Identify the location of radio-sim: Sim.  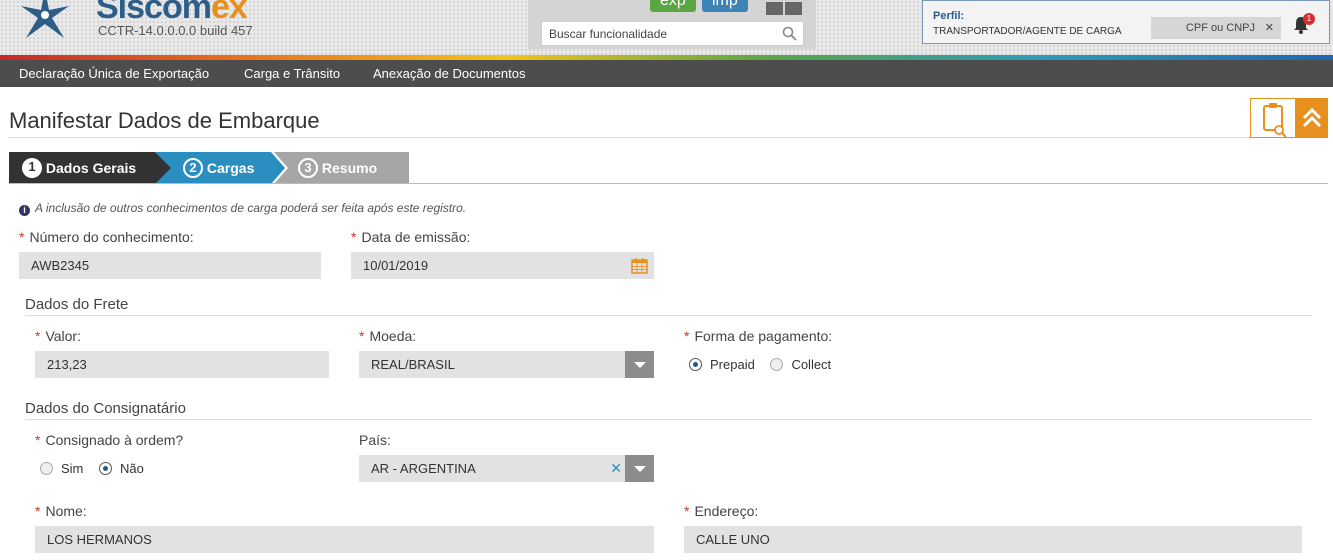
(61, 468).